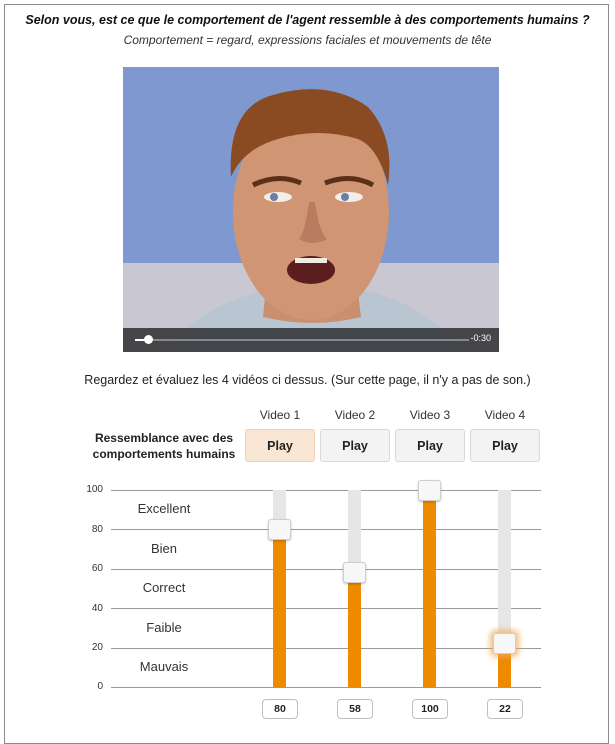  I want to click on video-4-label: Video 4, so click(505, 415).